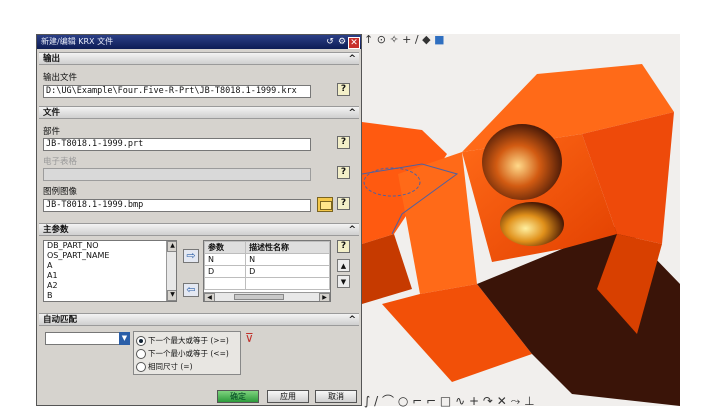  Describe the element at coordinates (199, 112) in the screenshot. I see `file-section-header: 文件 ^` at that location.